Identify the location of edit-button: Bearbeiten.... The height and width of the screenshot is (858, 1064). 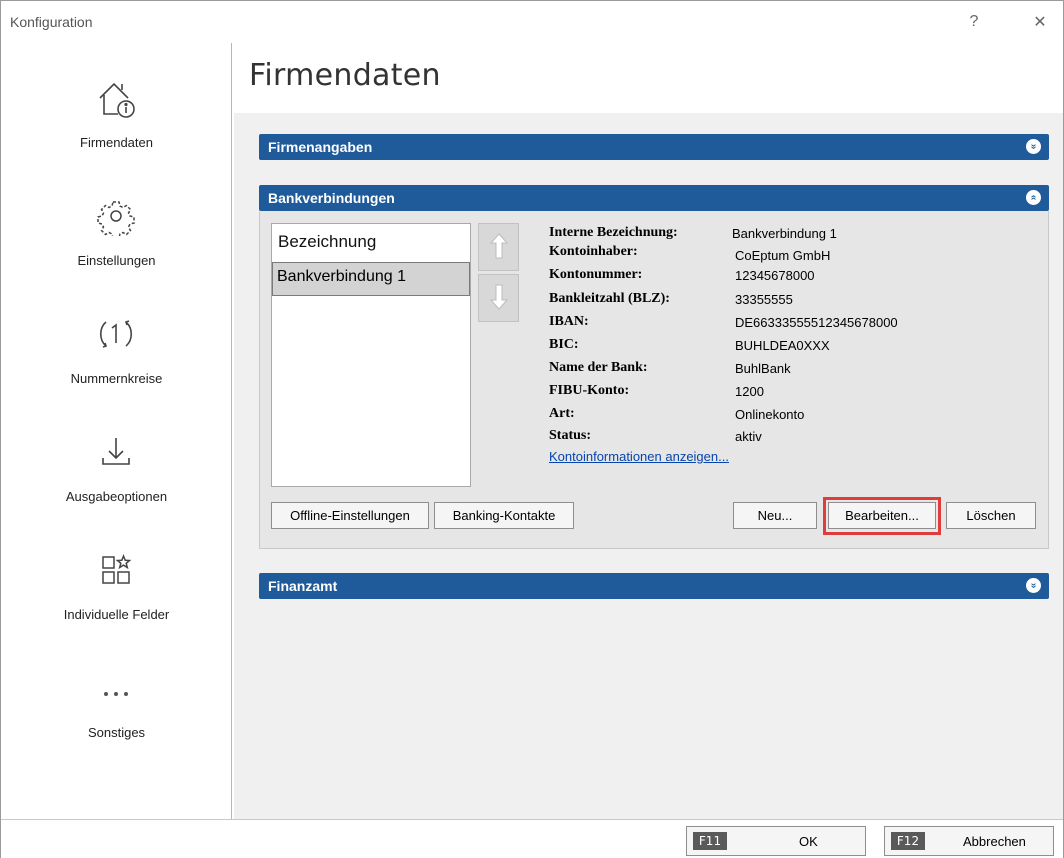
(882, 515).